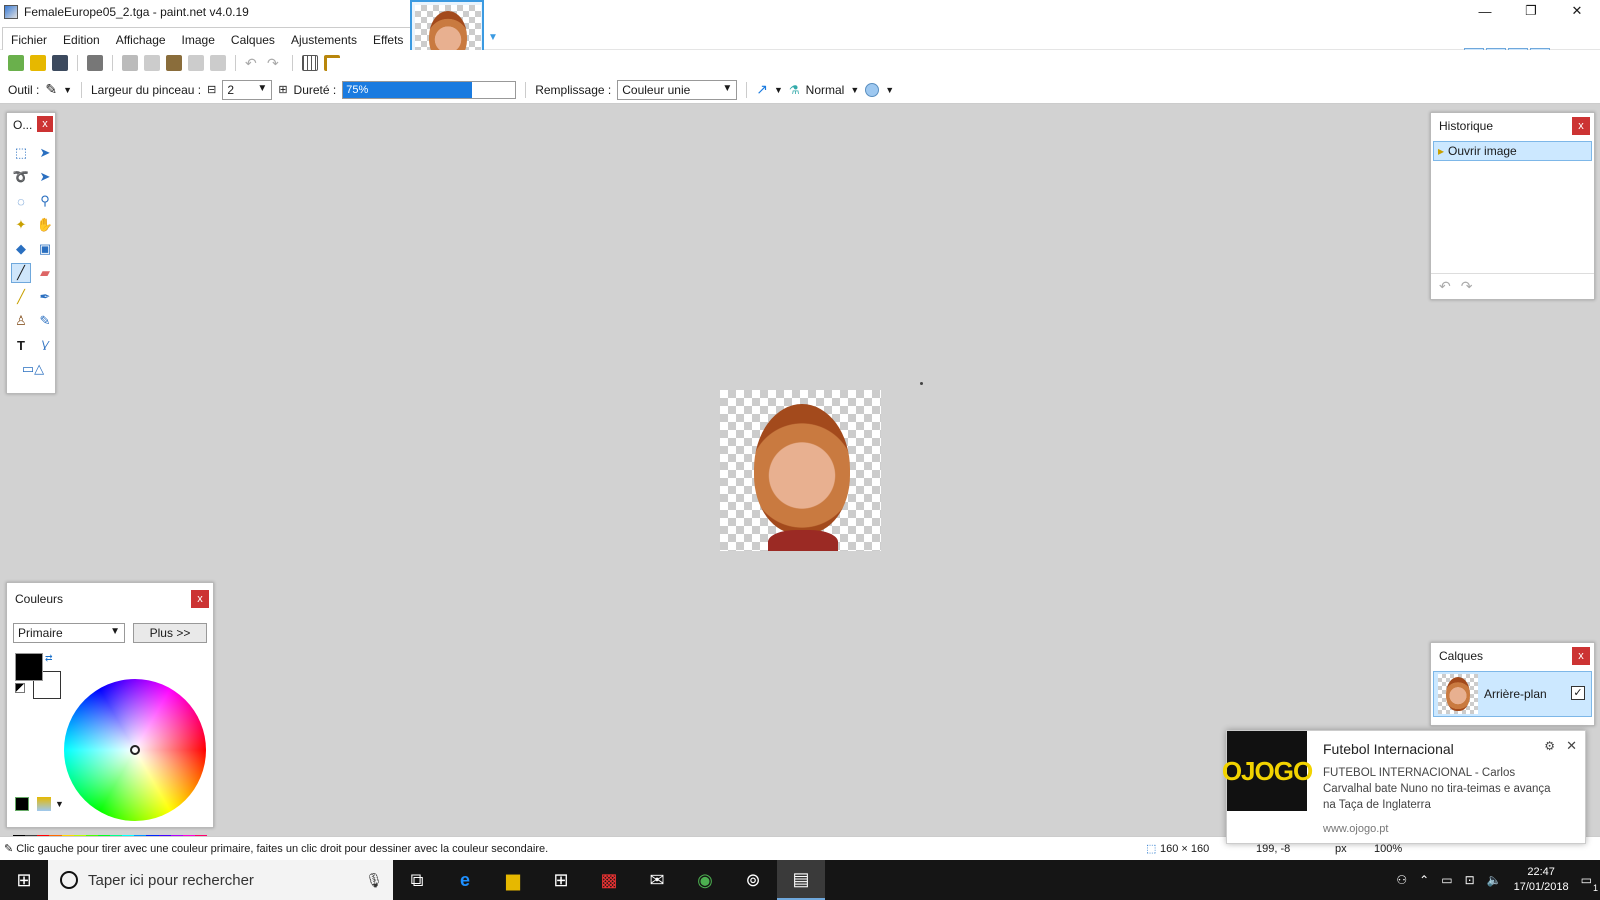  I want to click on hardness-slider: 75%, so click(429, 89).